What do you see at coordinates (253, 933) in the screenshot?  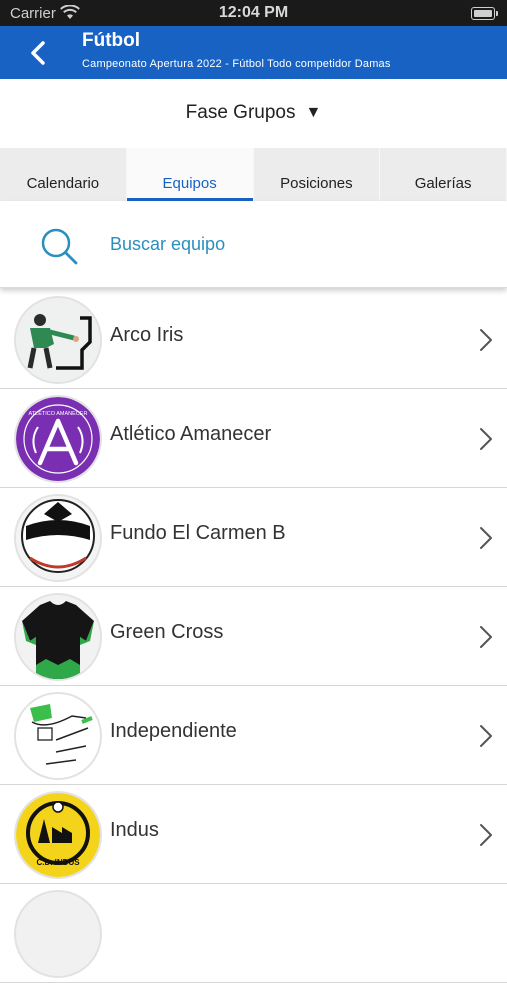 I see `list-item-partial` at bounding box center [253, 933].